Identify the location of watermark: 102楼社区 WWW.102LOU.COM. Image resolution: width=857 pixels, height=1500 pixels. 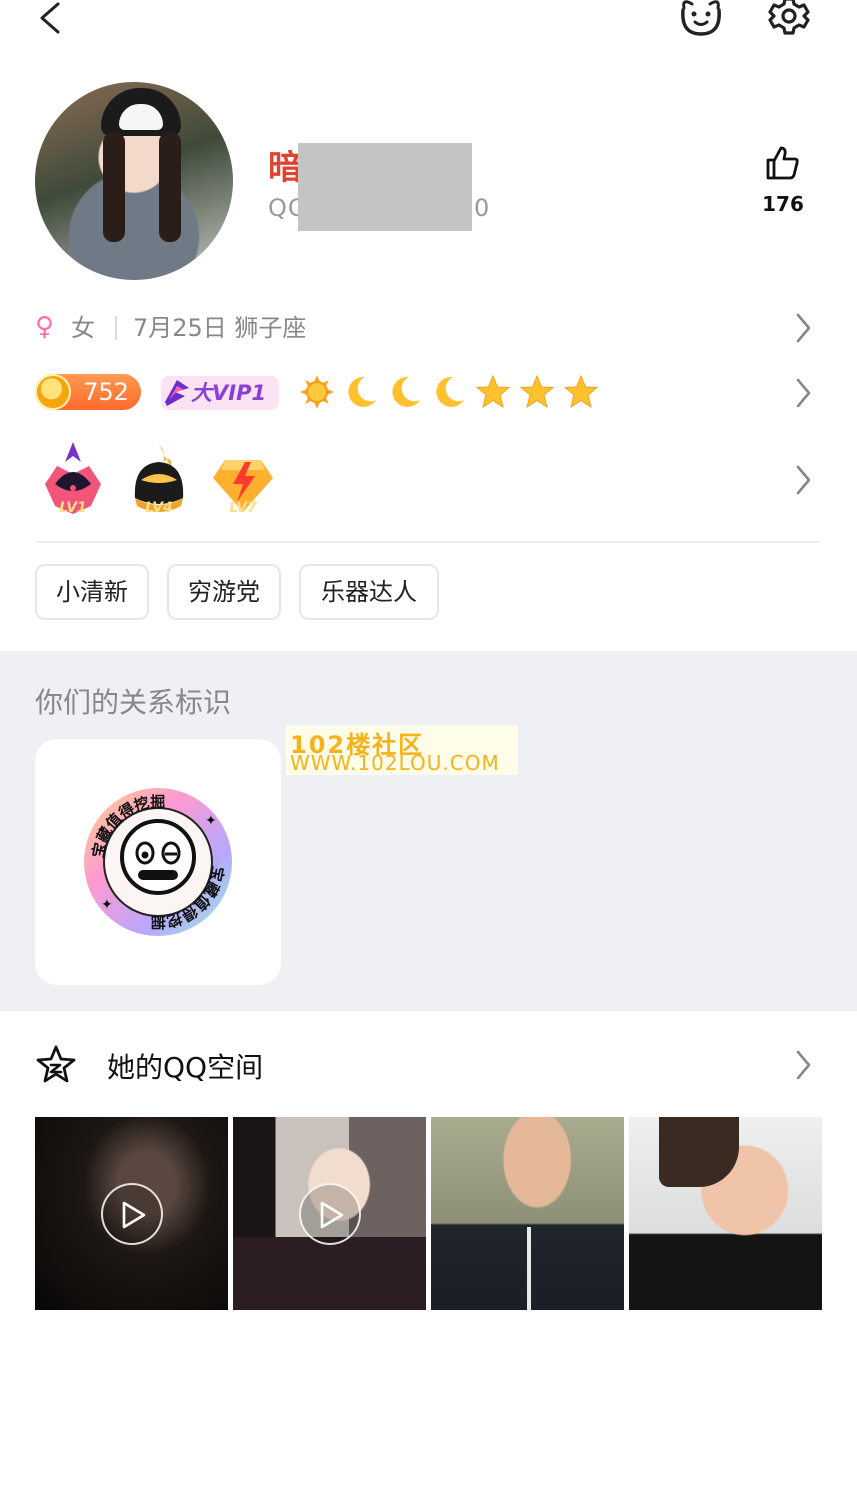
(402, 750).